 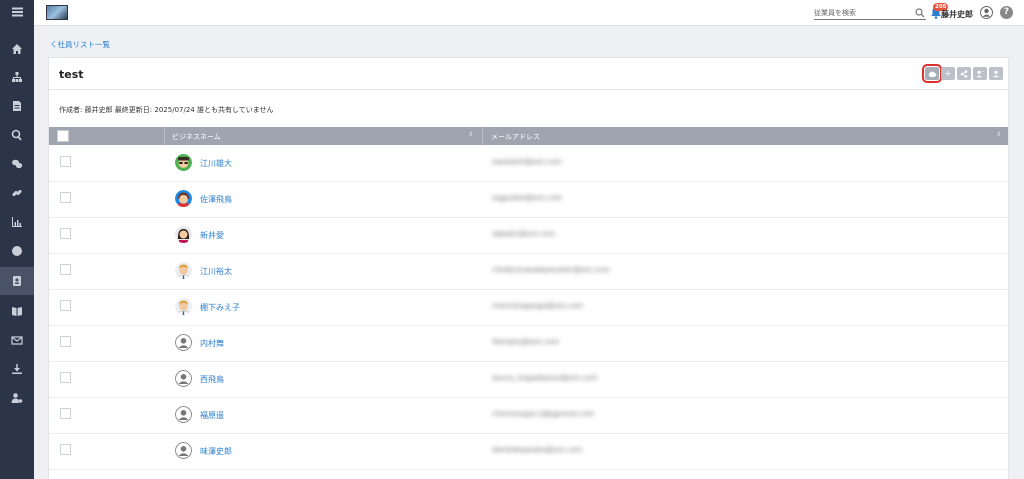 I want to click on add-user-icon, so click(x=980, y=73).